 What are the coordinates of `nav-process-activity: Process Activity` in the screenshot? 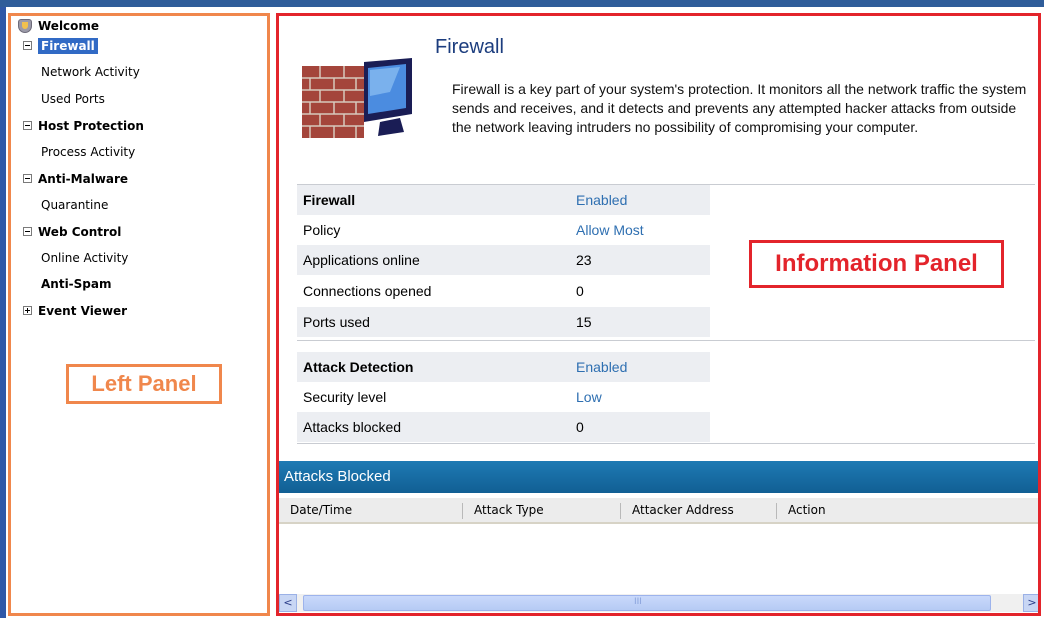 It's located at (88, 152).